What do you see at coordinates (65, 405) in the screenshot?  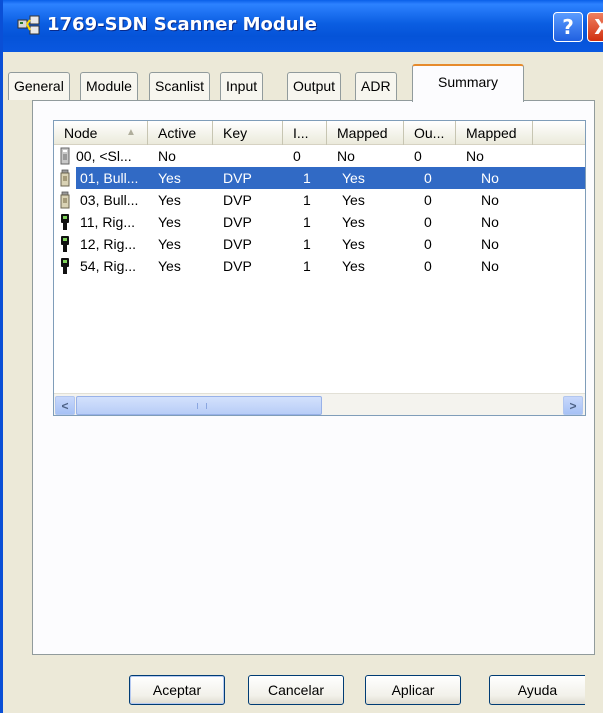 I see `scroll-left-icon: <` at bounding box center [65, 405].